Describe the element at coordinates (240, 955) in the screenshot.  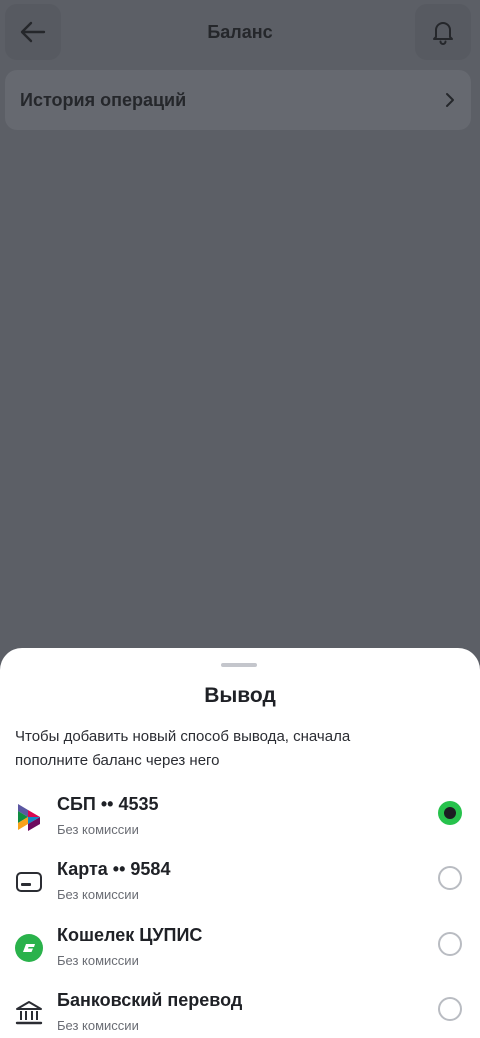
I see `method-cupis-wallet: Кошелек ЦУПИС Без комиссии` at that location.